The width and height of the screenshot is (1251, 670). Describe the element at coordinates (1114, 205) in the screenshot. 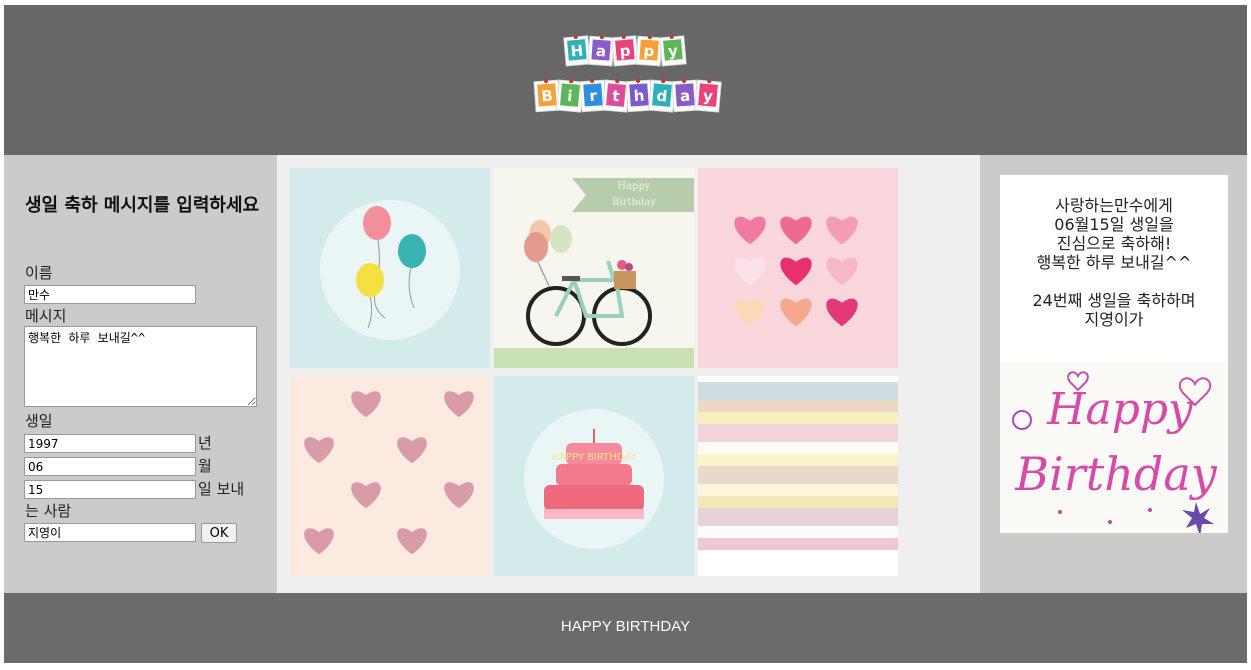

I see `card-line-1: 사랑하는만수에게` at that location.